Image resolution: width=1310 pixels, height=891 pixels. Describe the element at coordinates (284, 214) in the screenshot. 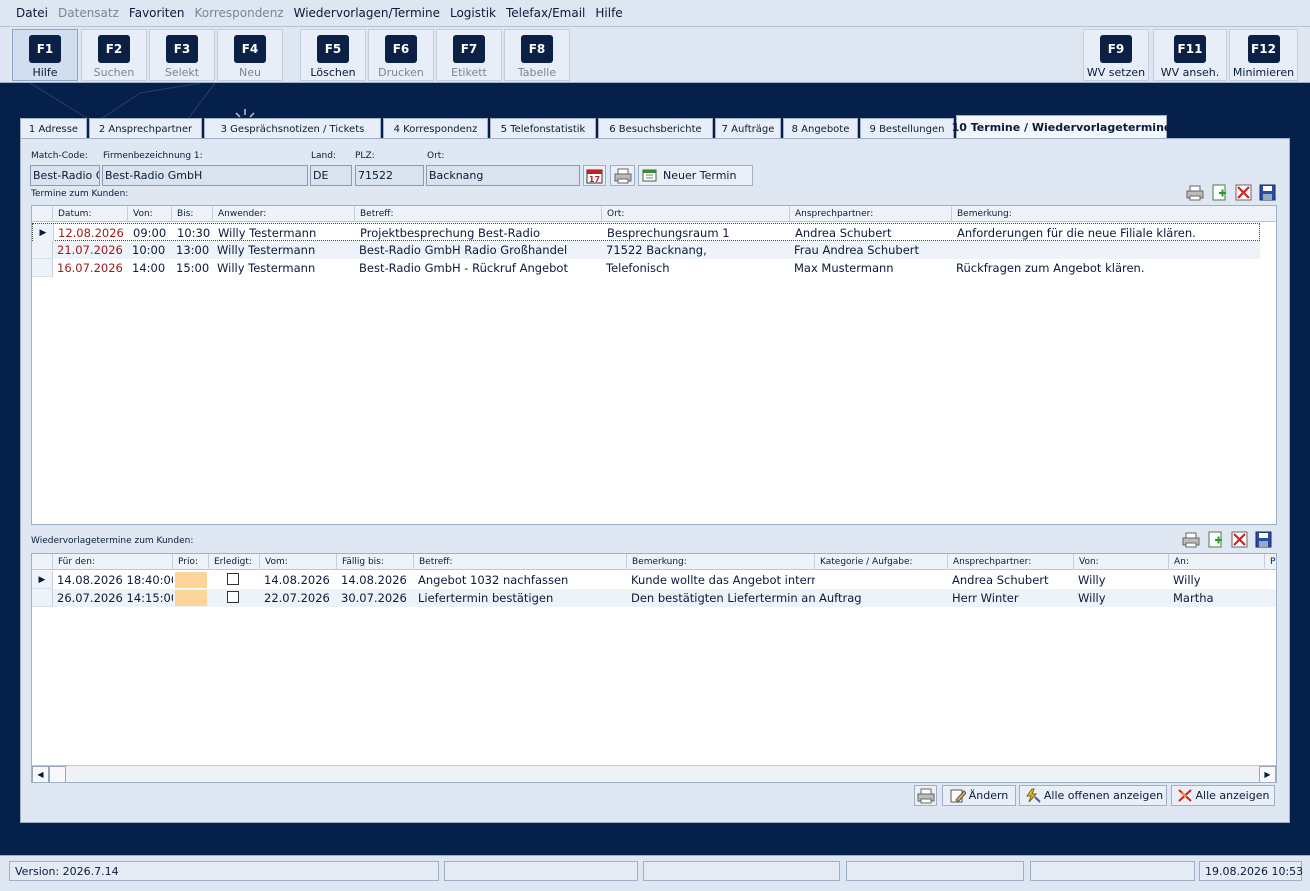

I see `termine-col-header: Anwender:` at that location.